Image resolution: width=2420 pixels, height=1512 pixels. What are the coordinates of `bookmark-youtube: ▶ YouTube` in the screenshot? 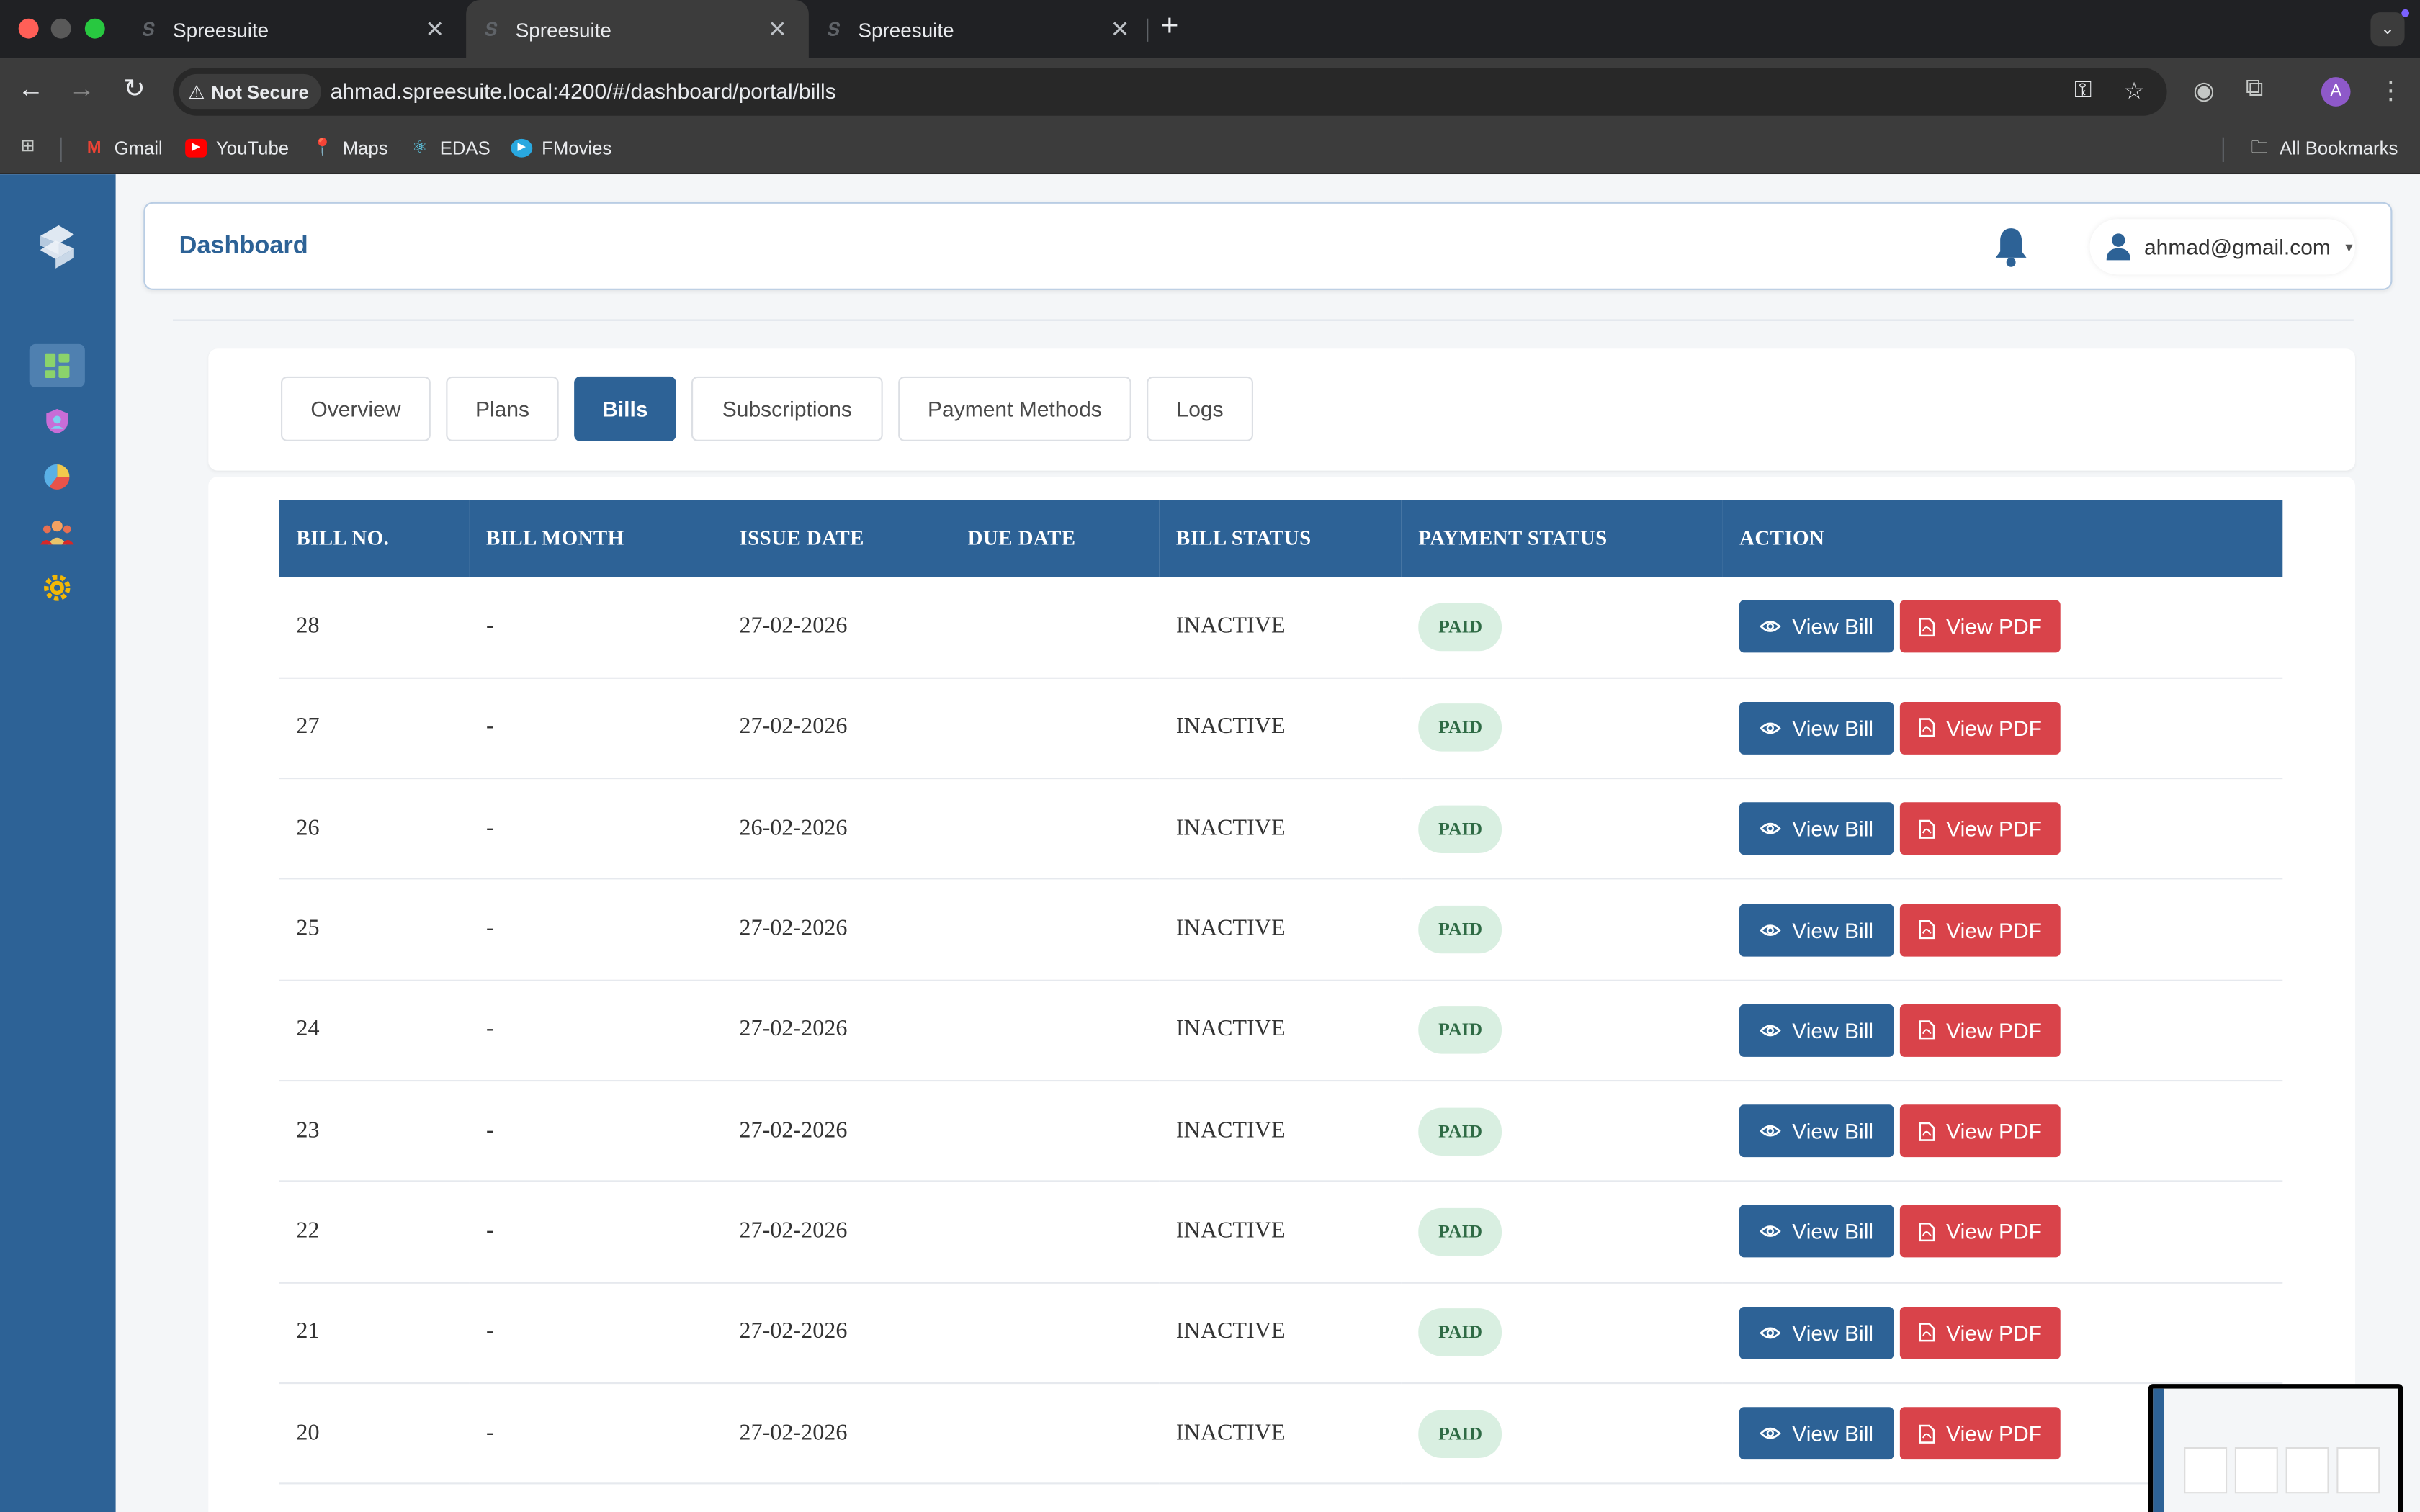 It's located at (237, 148).